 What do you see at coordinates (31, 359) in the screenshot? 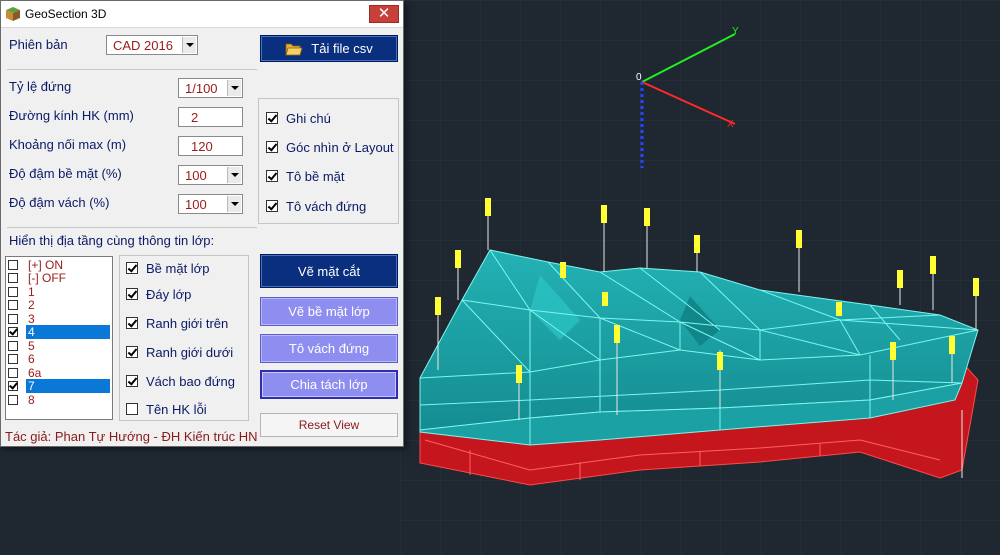
I see `layer-item-label: 6` at bounding box center [31, 359].